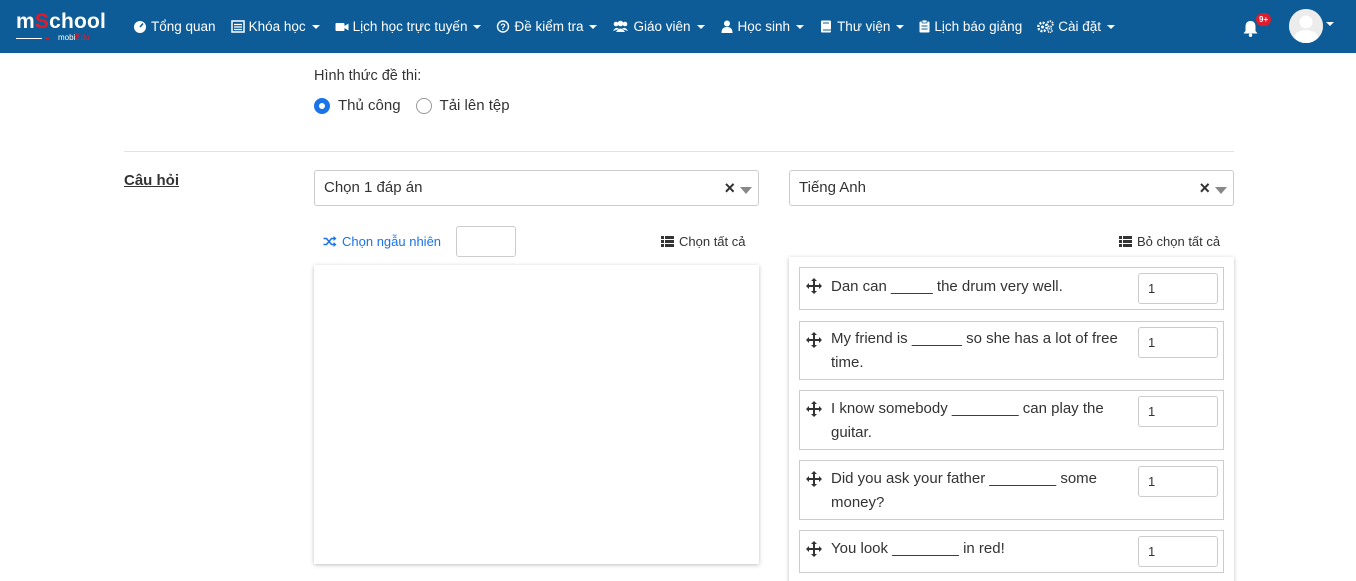 The image size is (1356, 581). I want to click on book-icon, so click(826, 26).